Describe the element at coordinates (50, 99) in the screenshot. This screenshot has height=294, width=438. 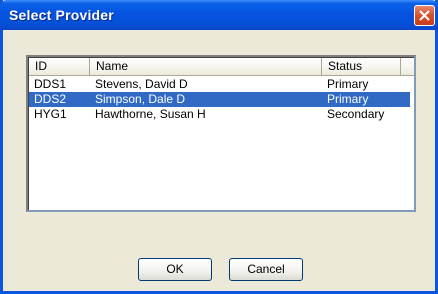
I see `row-id: DDS2` at that location.